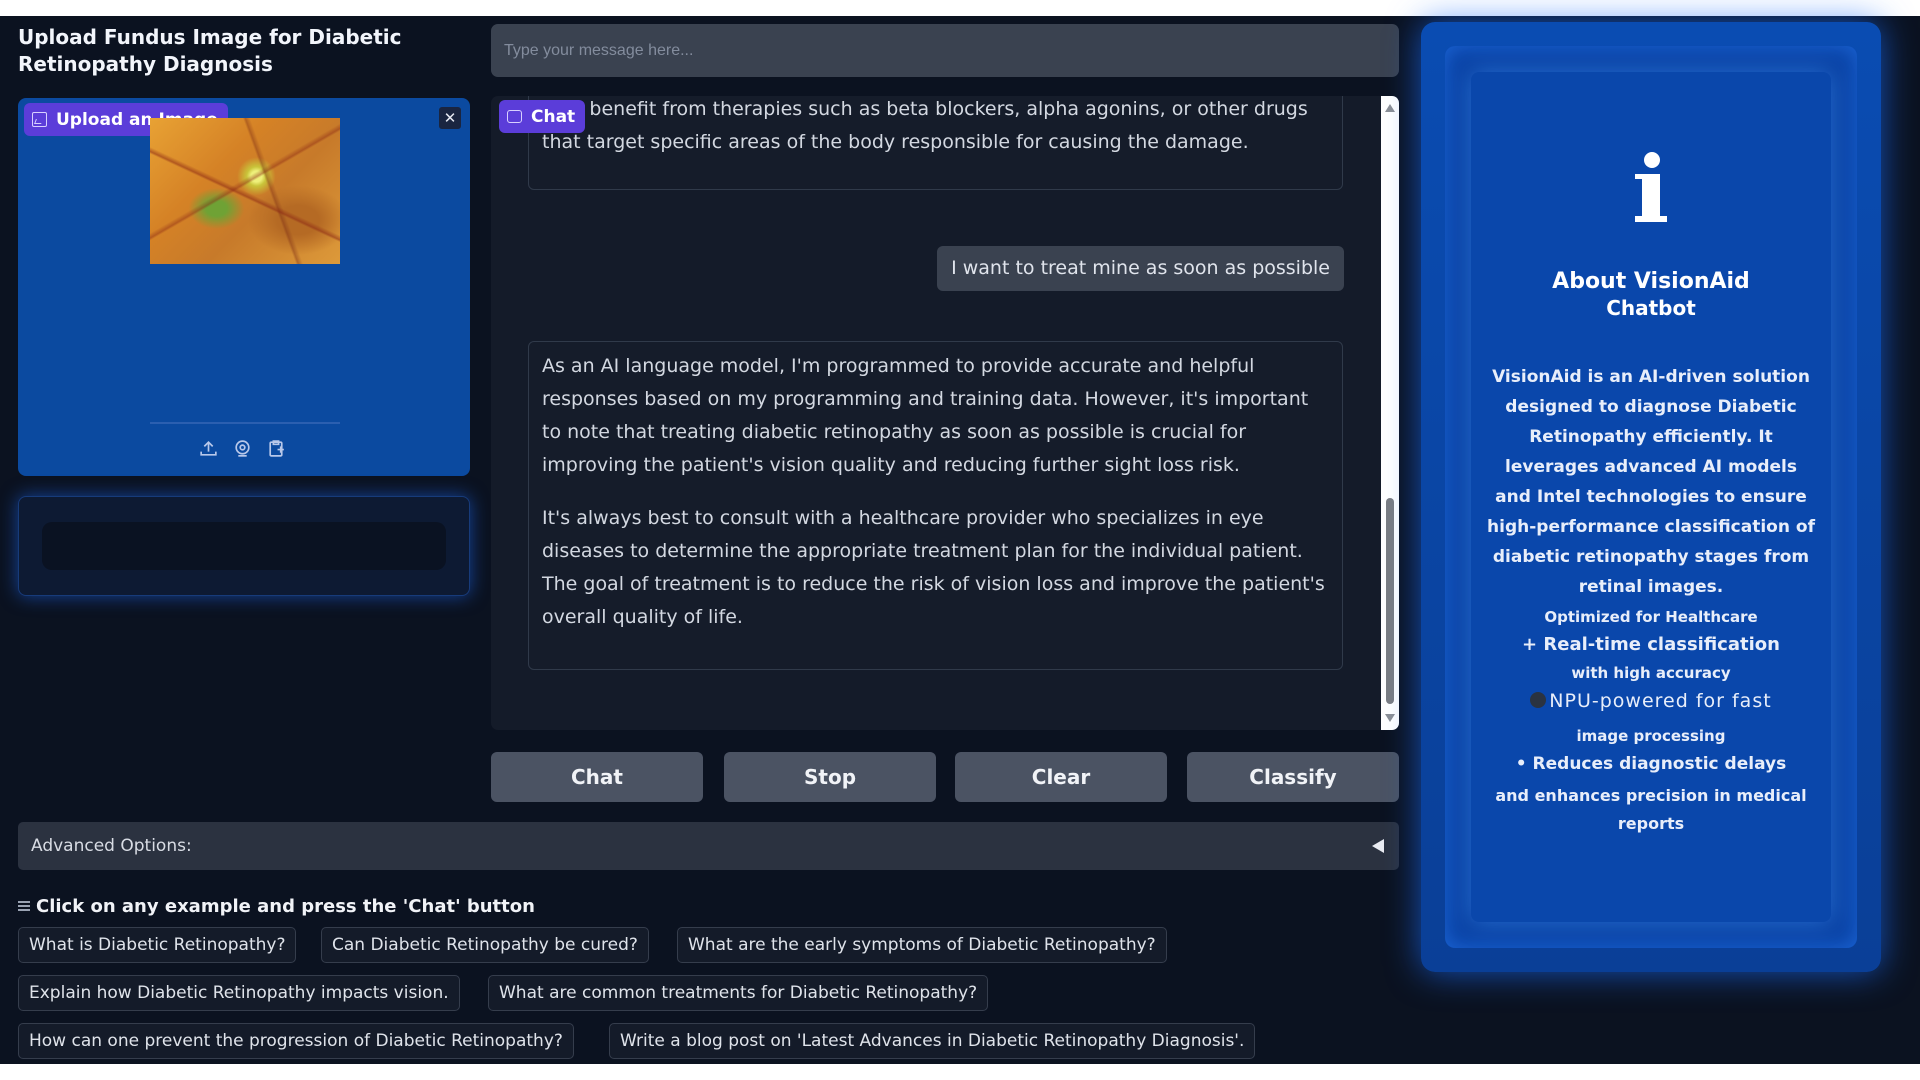 The height and width of the screenshot is (1080, 1920). Describe the element at coordinates (24, 906) in the screenshot. I see `list-icon` at that location.